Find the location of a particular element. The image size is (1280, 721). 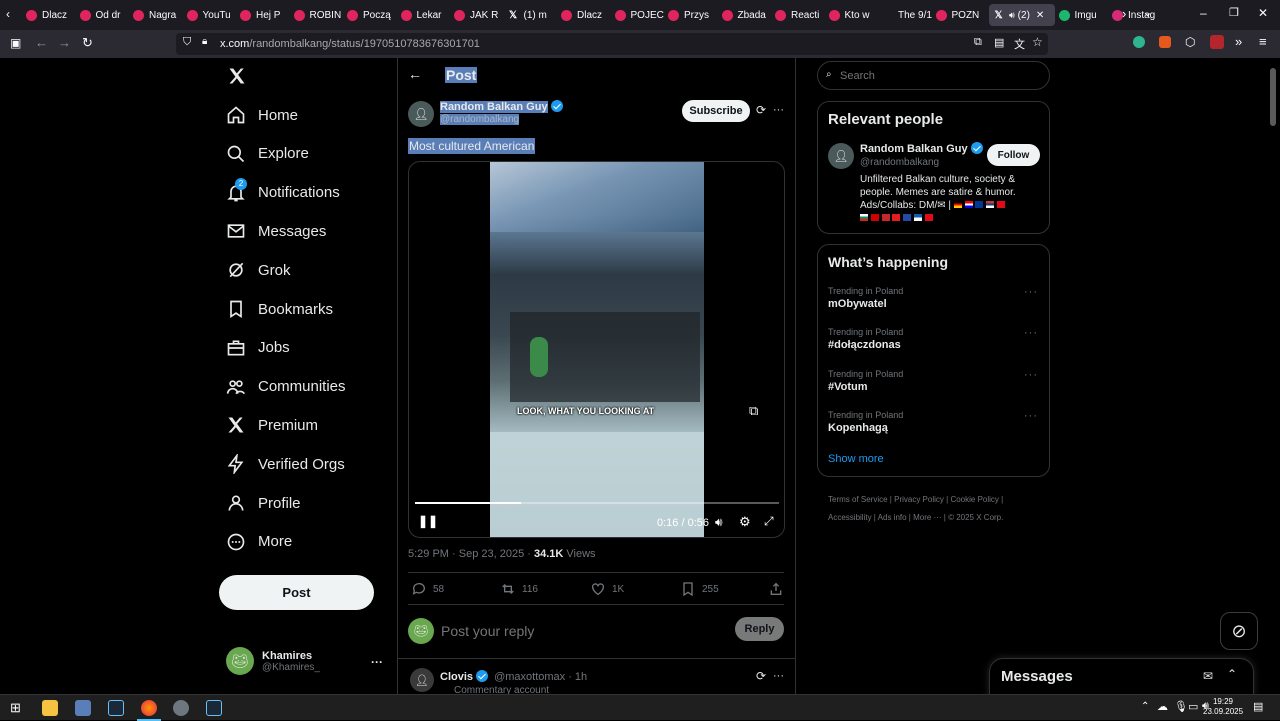

browser-tab: ROBIN is located at coordinates (318, 15).